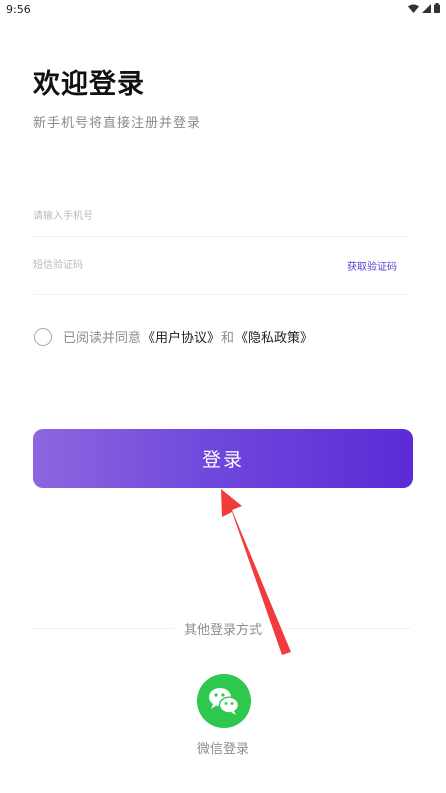 This screenshot has width=446, height=793. I want to click on login-button: 登录, so click(223, 458).